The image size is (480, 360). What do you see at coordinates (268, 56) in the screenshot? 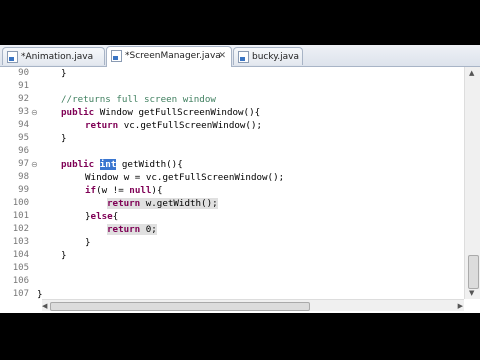
I see `tab-bucky-java: bucky.java` at bounding box center [268, 56].